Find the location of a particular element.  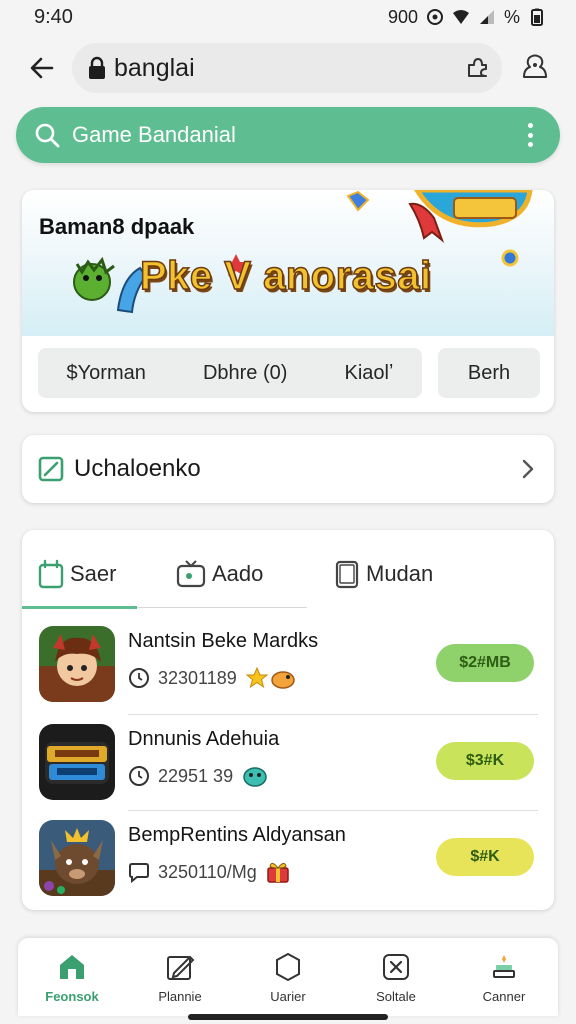

app-icon-beast is located at coordinates (77, 858).